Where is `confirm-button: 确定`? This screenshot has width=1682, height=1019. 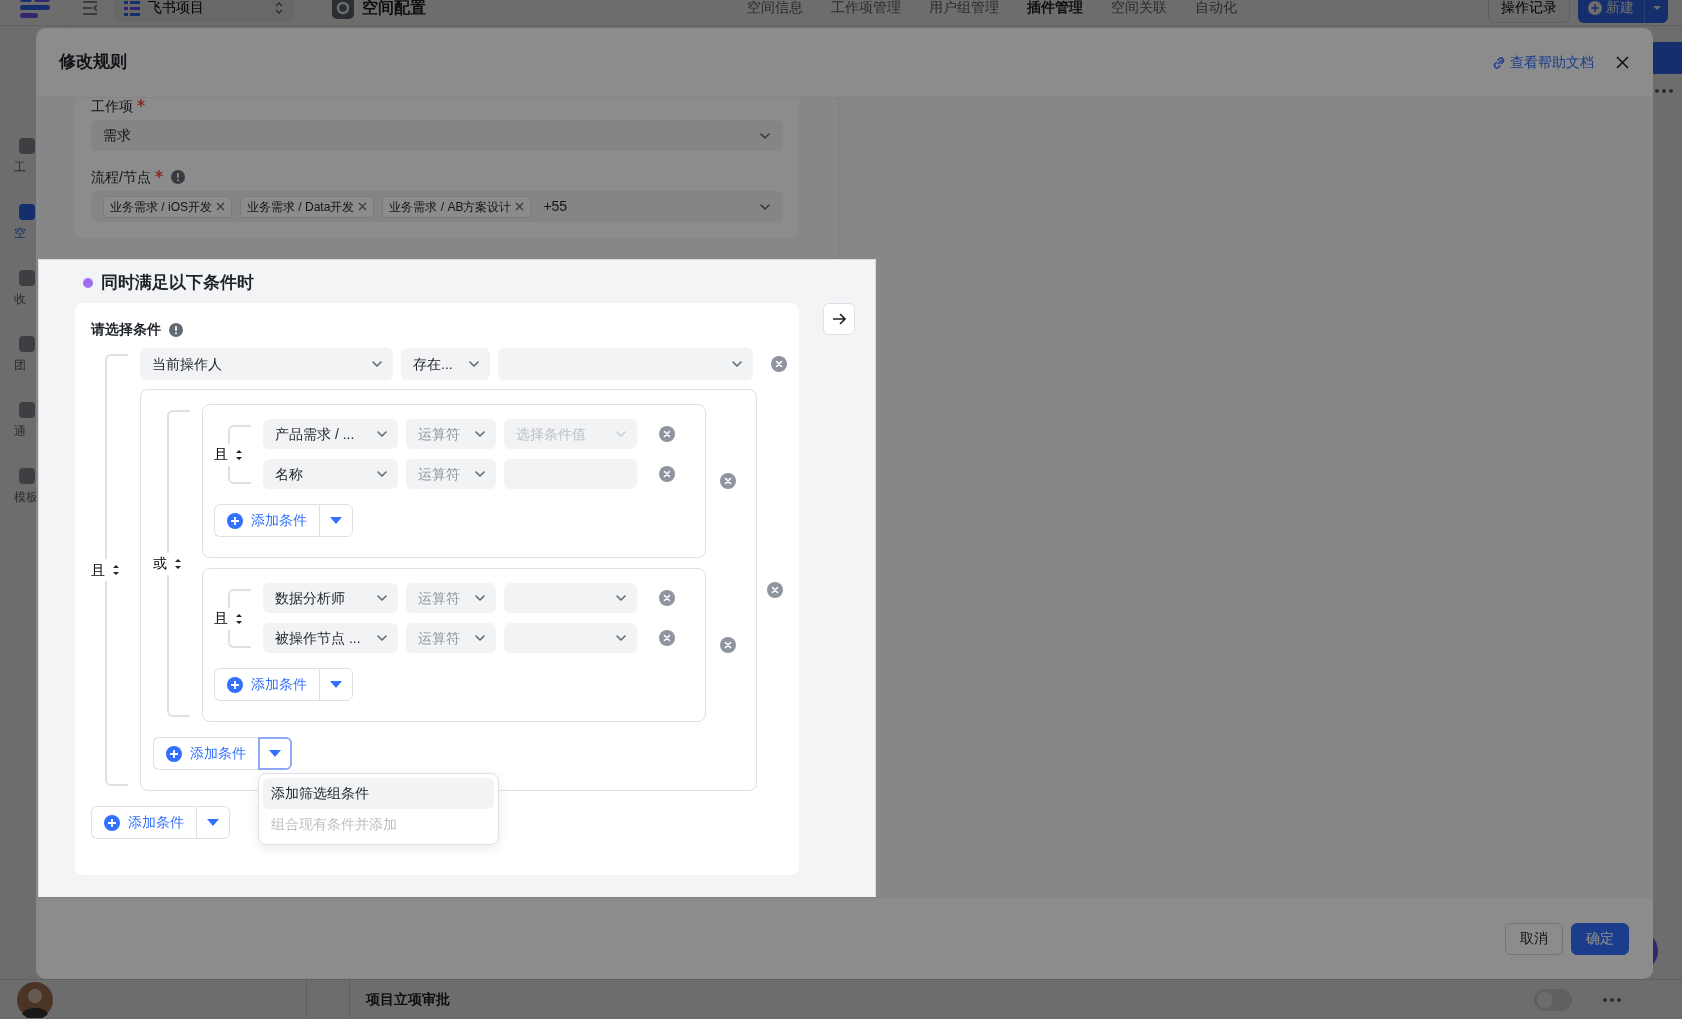
confirm-button: 确定 is located at coordinates (1600, 938).